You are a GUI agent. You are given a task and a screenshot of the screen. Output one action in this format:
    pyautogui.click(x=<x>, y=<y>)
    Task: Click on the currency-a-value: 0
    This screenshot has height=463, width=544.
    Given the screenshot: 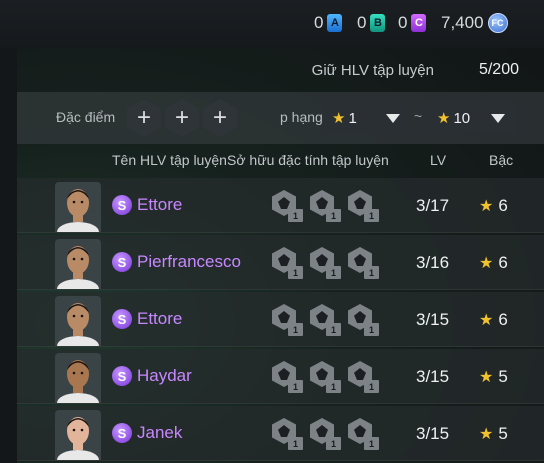 What is the action you would take?
    pyautogui.click(x=319, y=22)
    